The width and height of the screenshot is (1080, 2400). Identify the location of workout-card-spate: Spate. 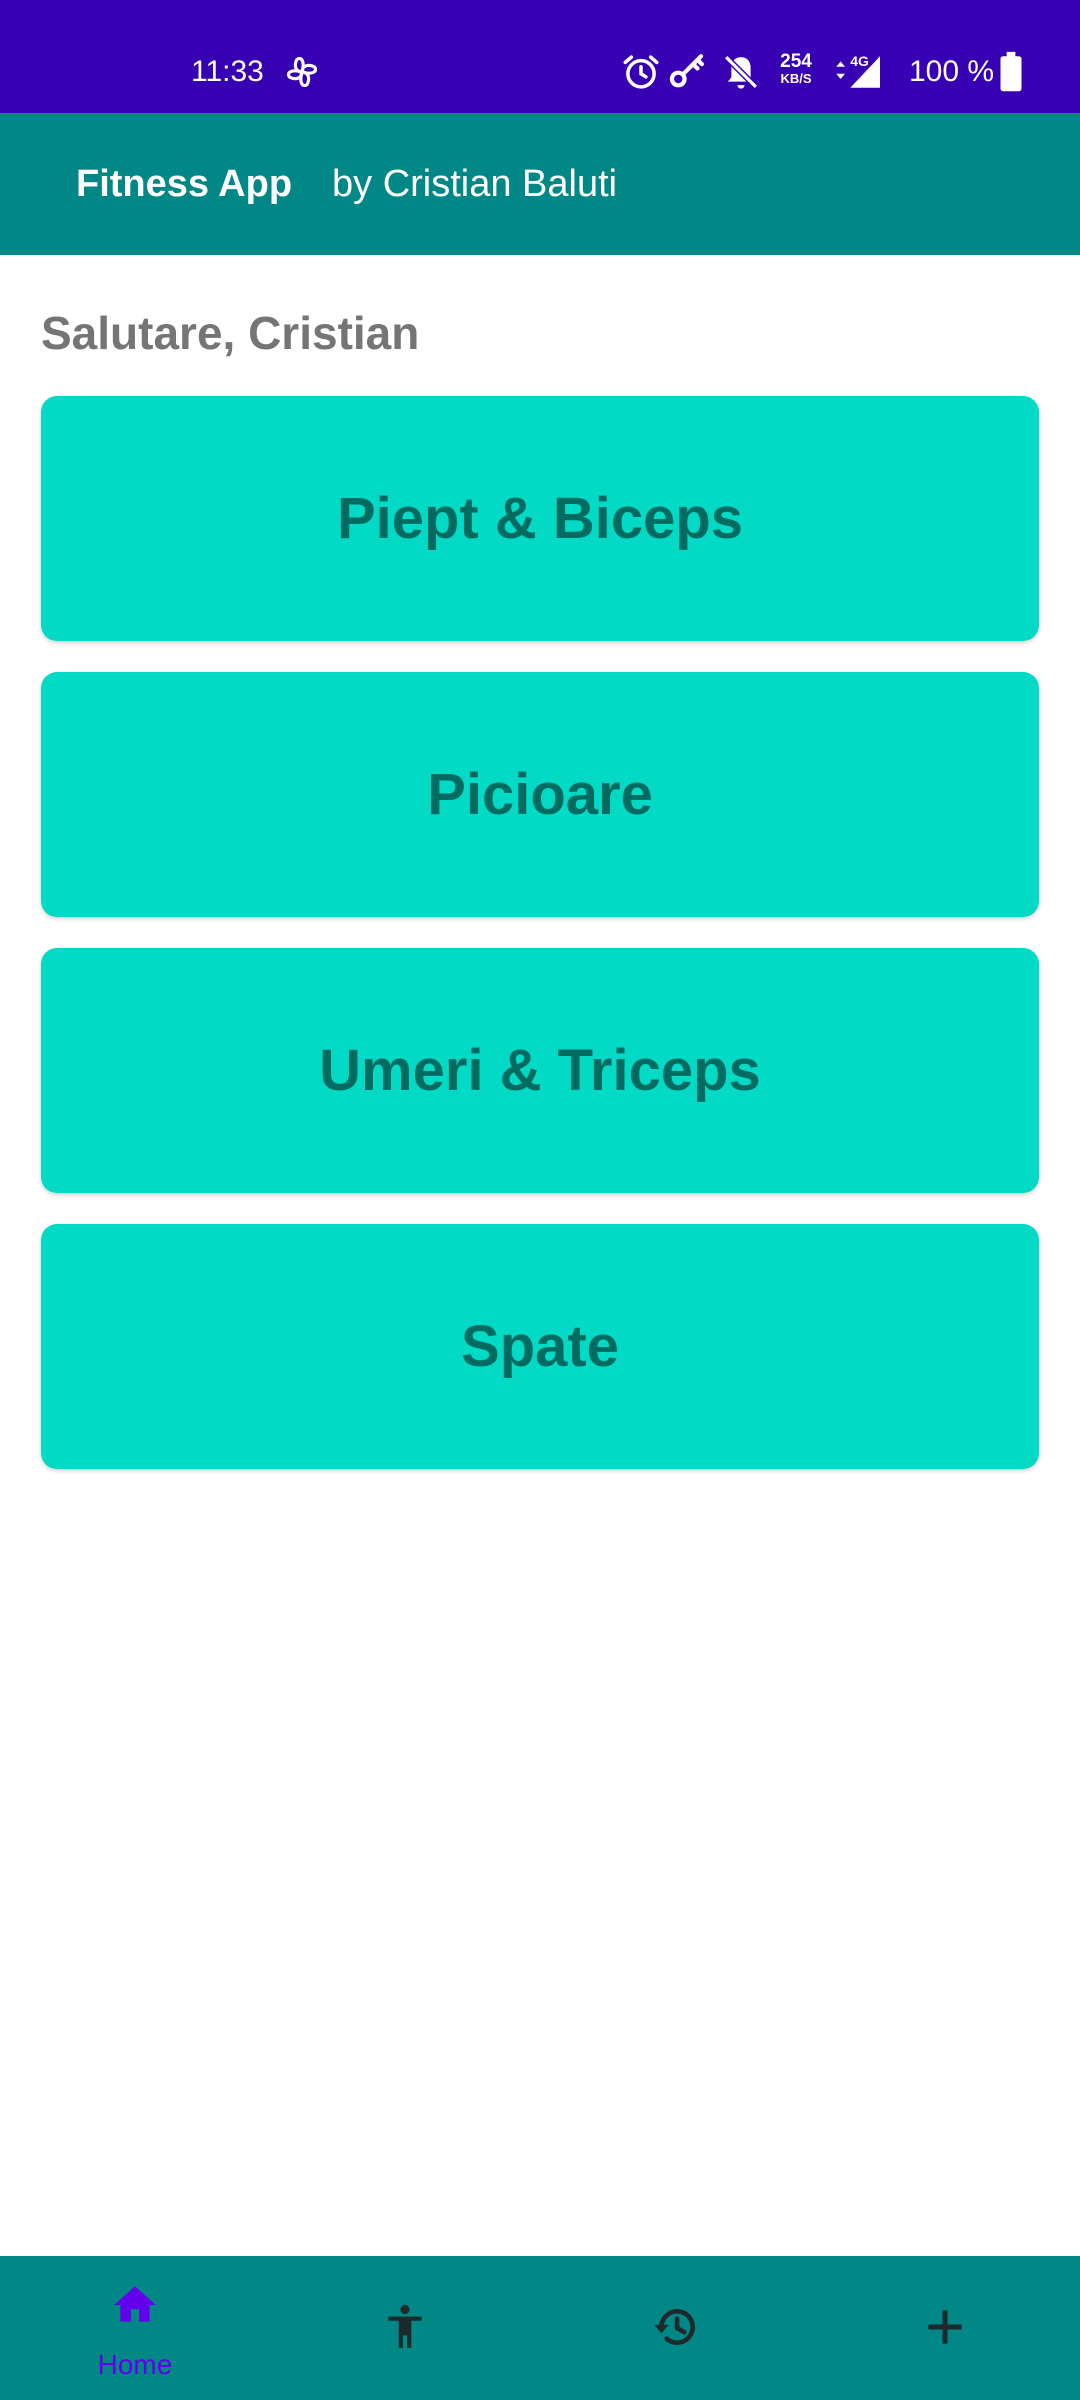
(540, 1346).